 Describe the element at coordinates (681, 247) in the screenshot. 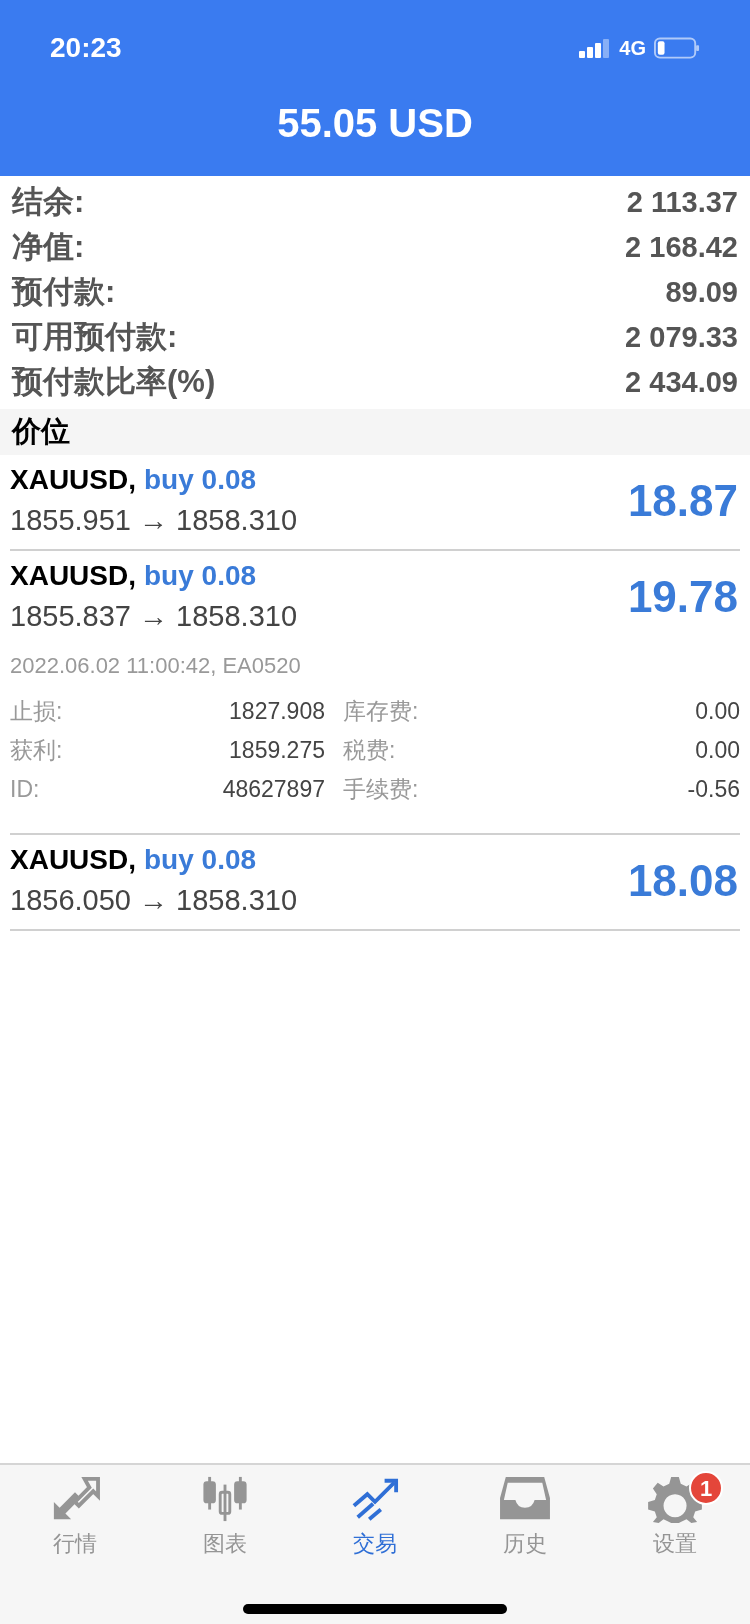

I see `summary-value: 2 168.42` at that location.